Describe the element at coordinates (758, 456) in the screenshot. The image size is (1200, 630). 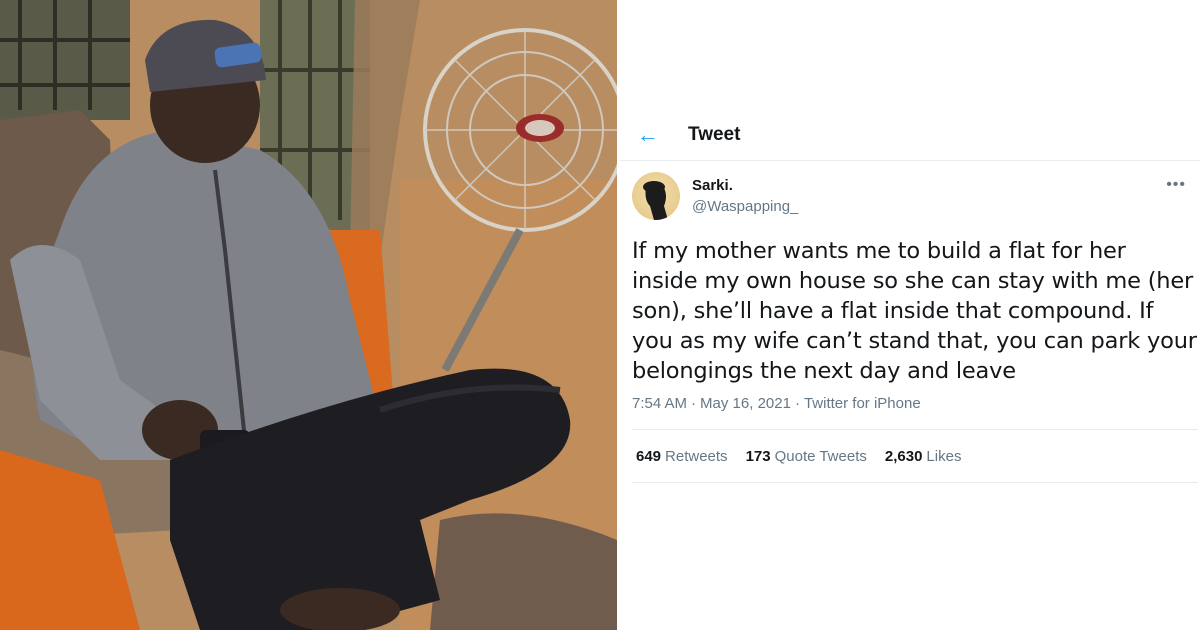
I see `quote-tweets-count: 173` at that location.